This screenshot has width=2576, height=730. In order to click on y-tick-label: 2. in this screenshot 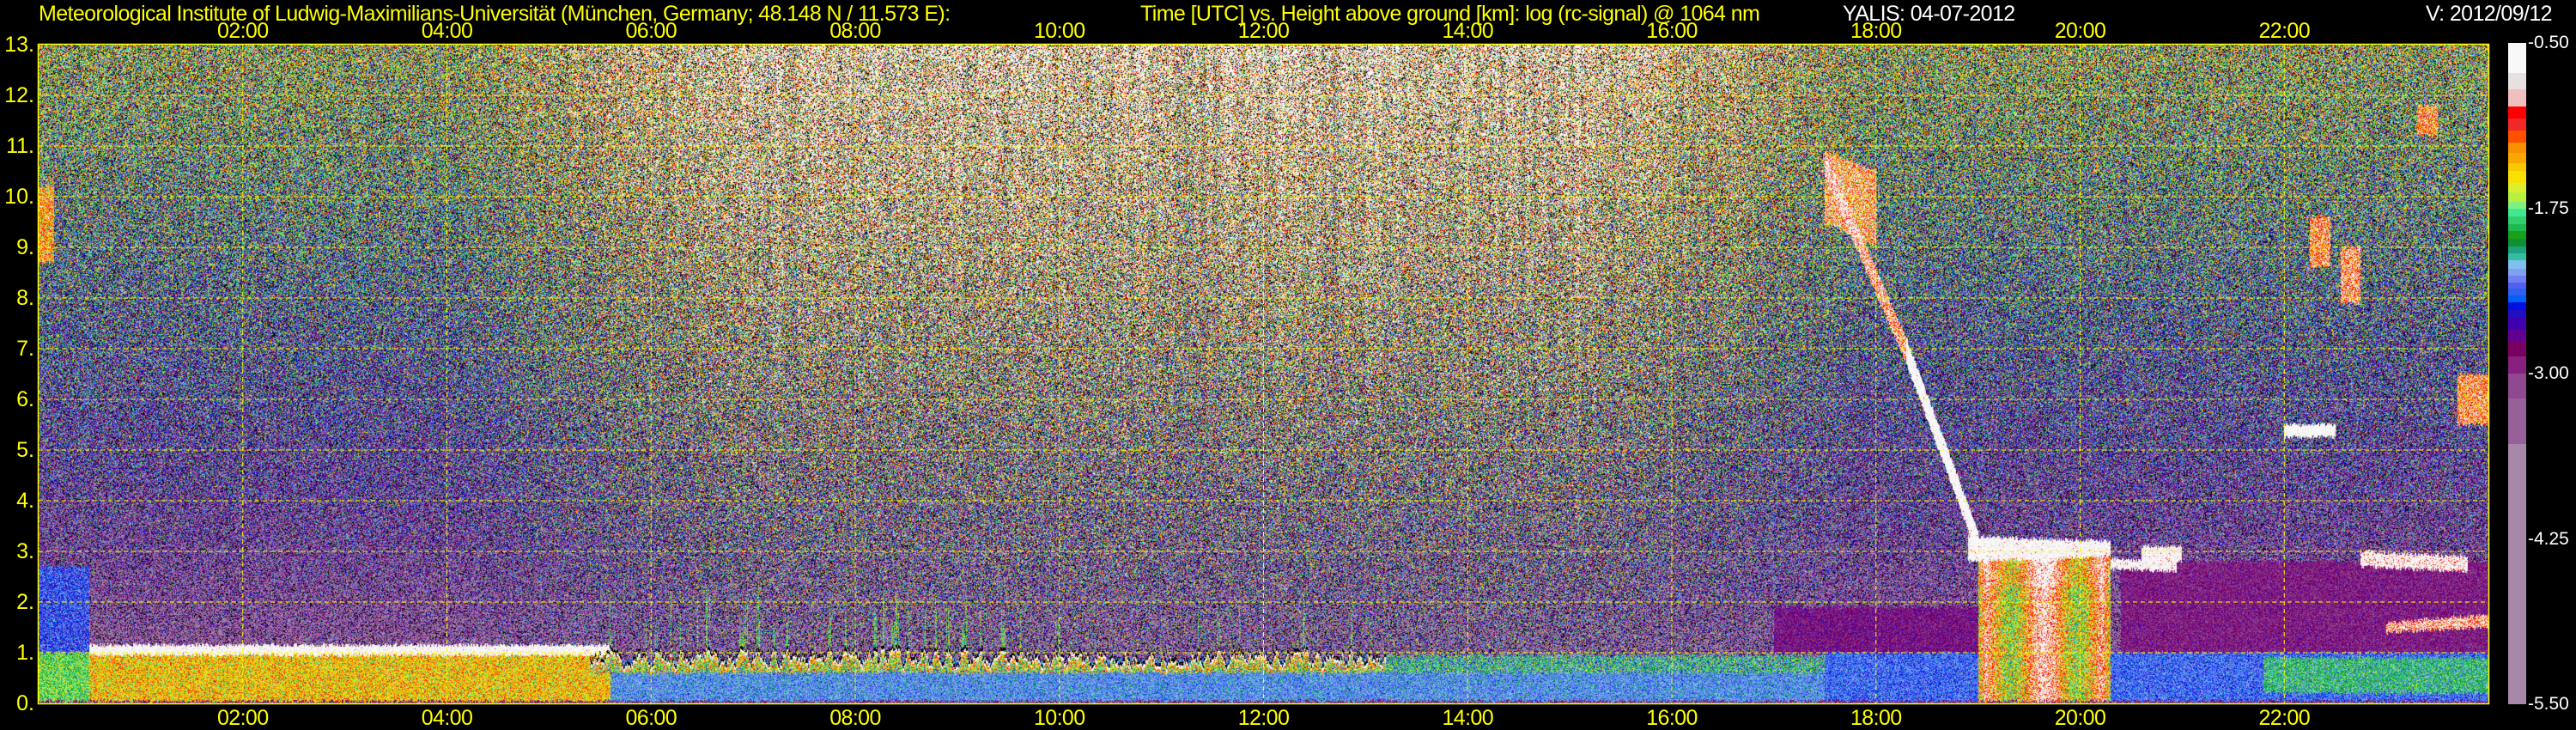, I will do `click(25, 602)`.